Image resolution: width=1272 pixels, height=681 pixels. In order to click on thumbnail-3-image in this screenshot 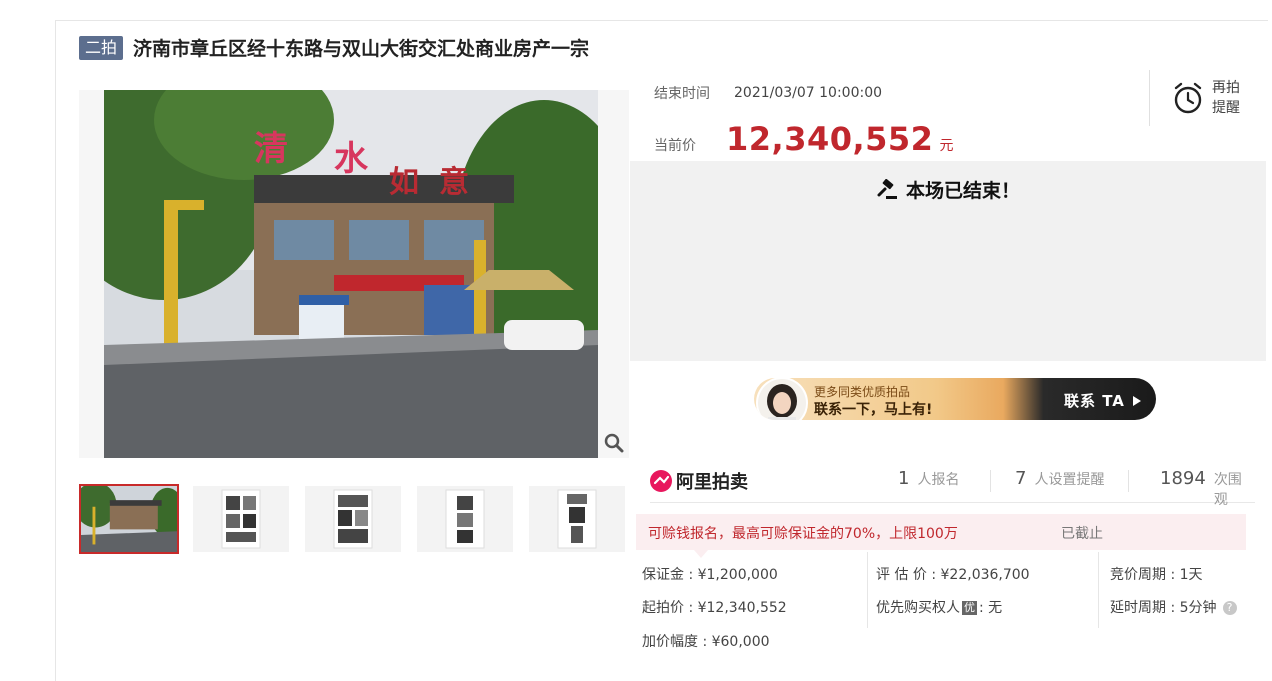, I will do `click(353, 519)`.